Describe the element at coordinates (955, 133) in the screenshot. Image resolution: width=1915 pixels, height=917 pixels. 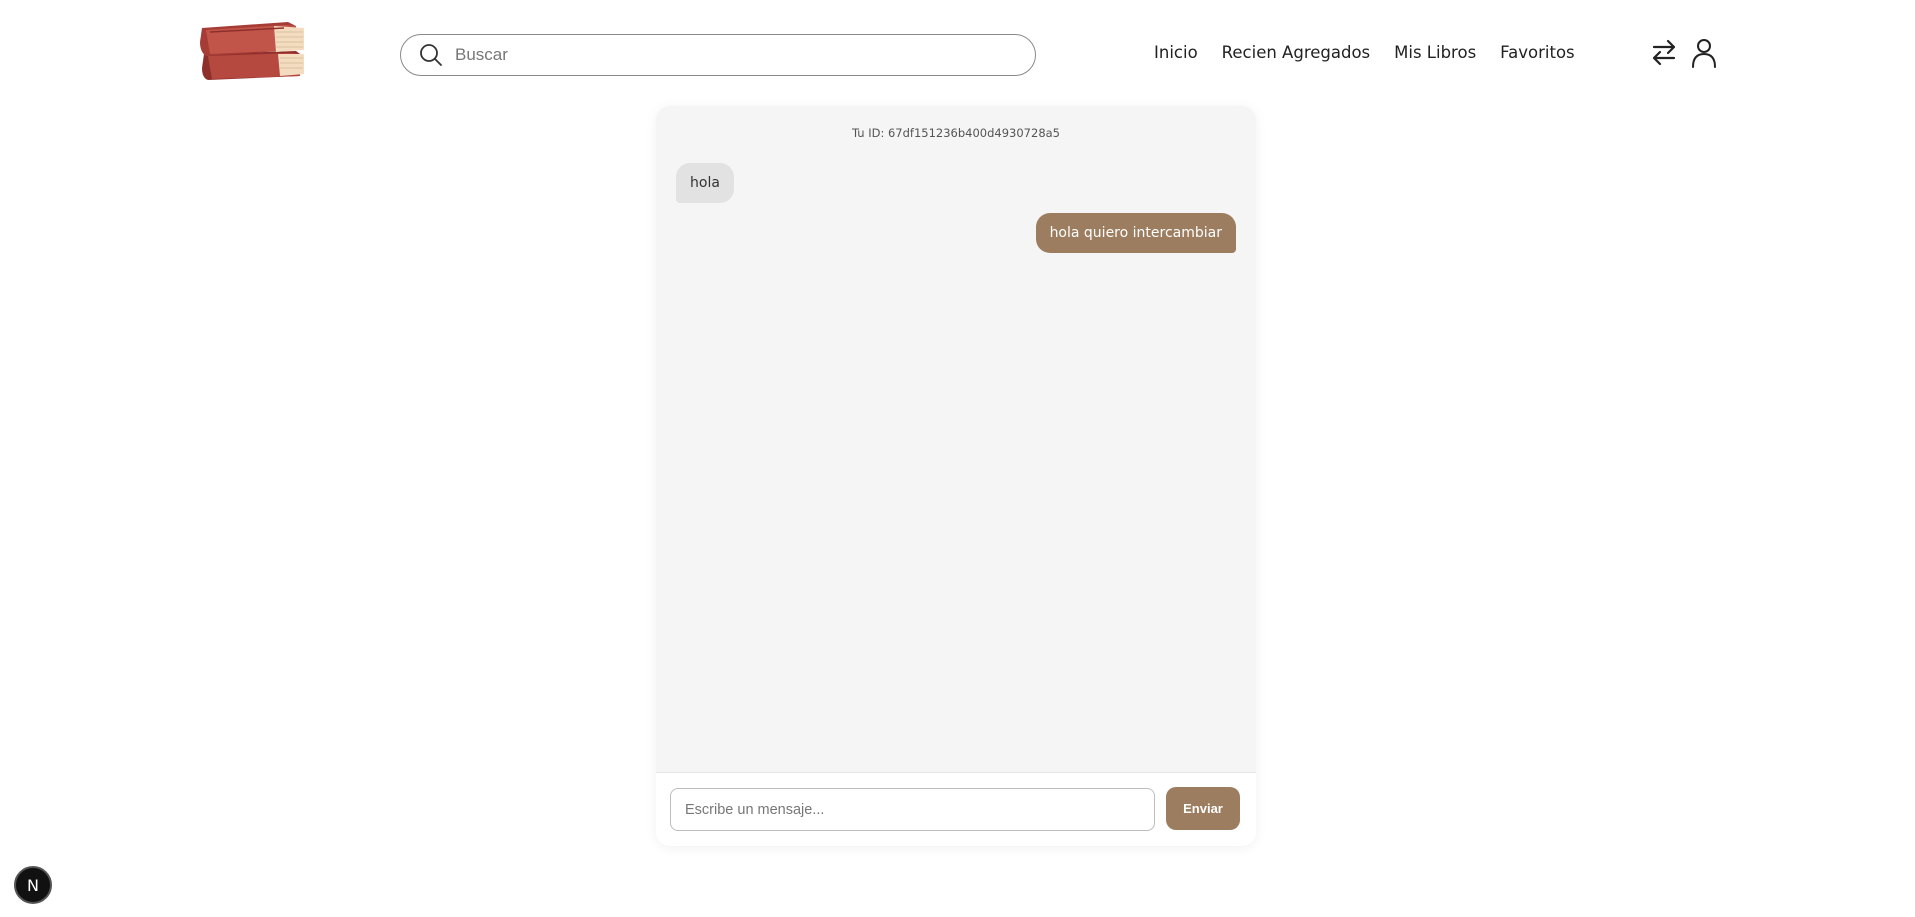
I see `user-id-label: Tu ID: 67df151236b400d4930728a5` at that location.